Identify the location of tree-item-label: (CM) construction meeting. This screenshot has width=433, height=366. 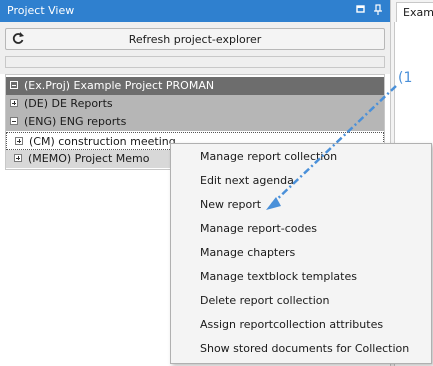
(102, 141).